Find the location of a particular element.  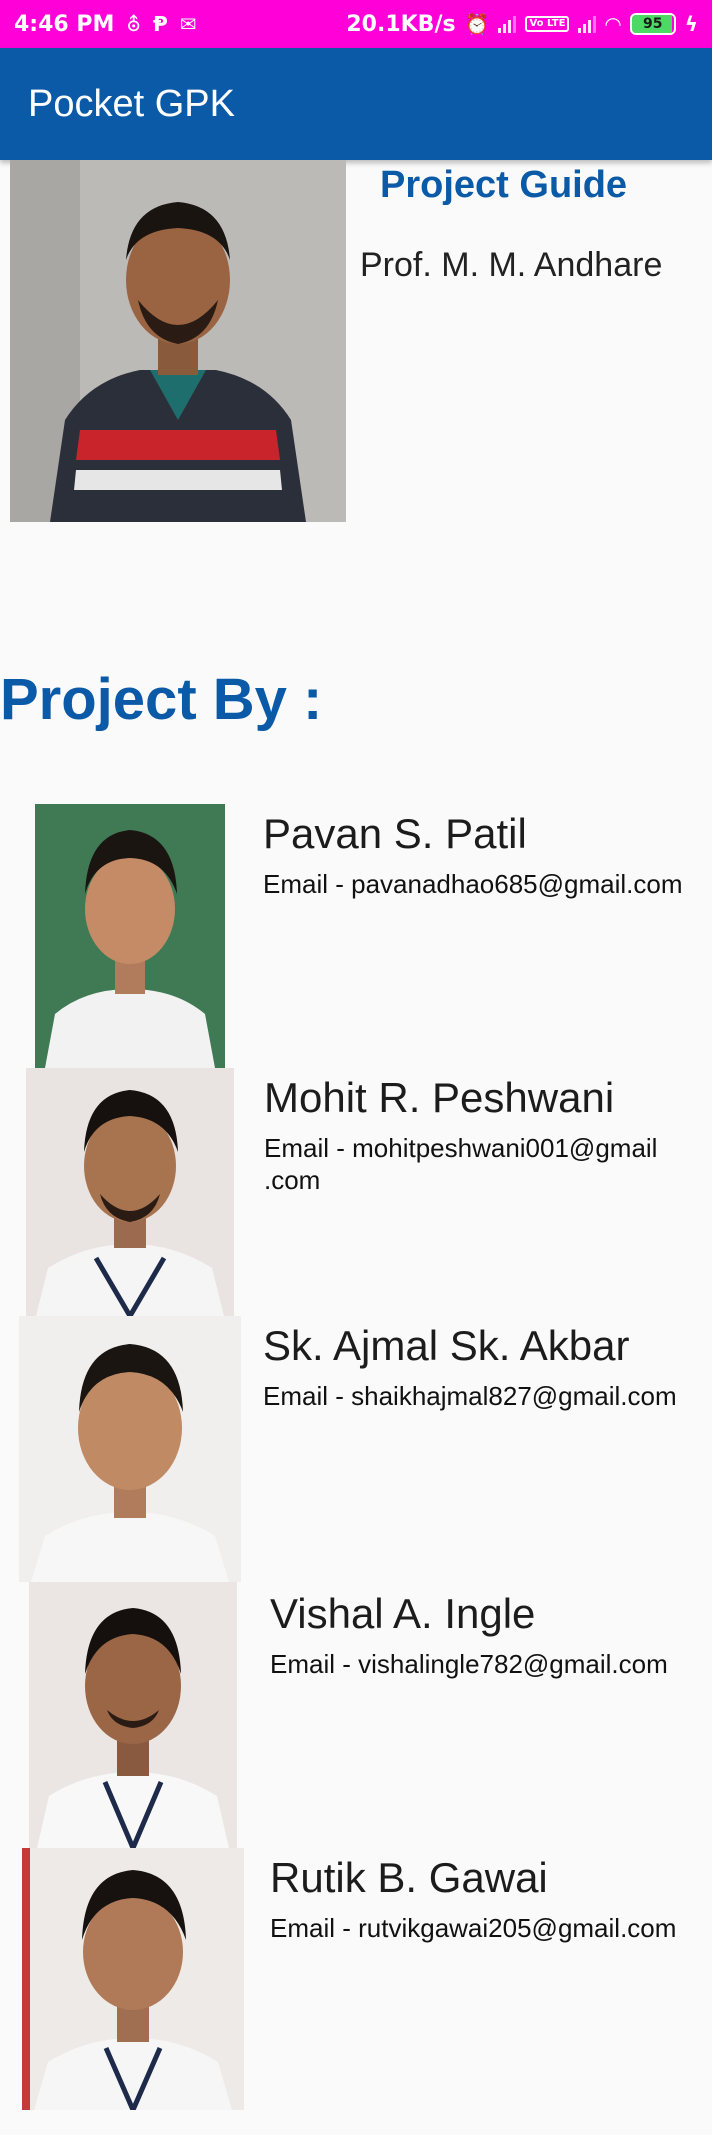

member-name: Rutik B. Gawai is located at coordinates (409, 1877).